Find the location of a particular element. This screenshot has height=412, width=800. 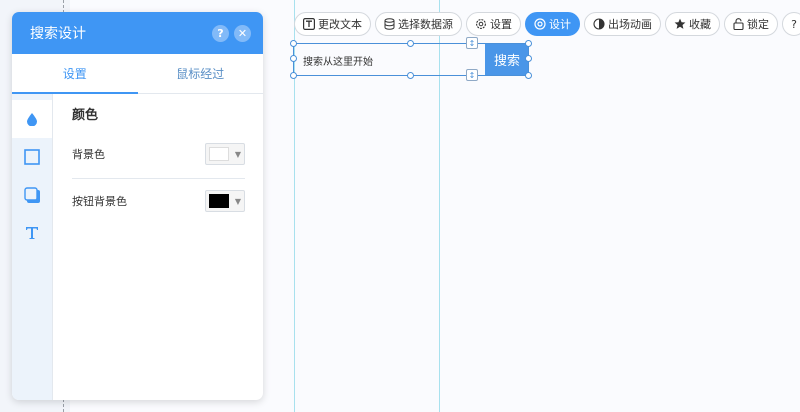

favorite-button: 收藏 is located at coordinates (692, 24).